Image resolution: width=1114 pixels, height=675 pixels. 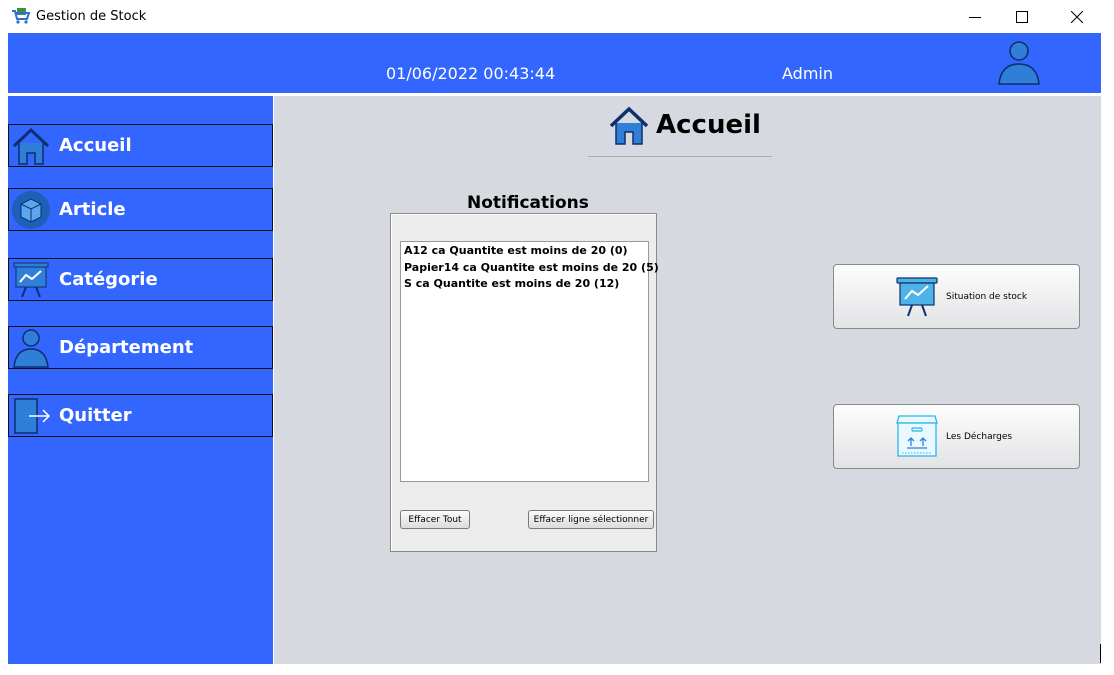 What do you see at coordinates (511, 283) in the screenshot?
I see `list-item: S ca Quantite est moins de 20 (12)` at bounding box center [511, 283].